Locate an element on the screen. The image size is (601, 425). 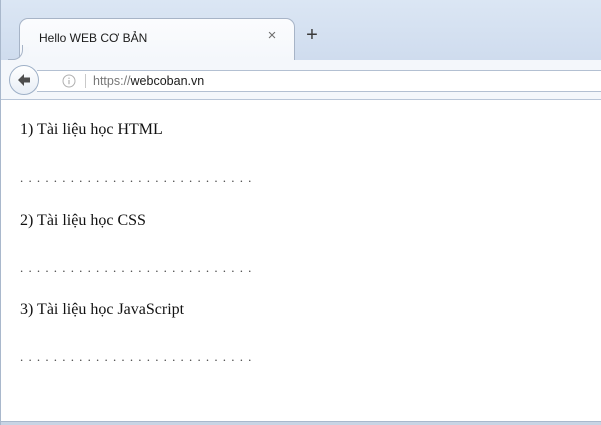
close-icon: × is located at coordinates (272, 36).